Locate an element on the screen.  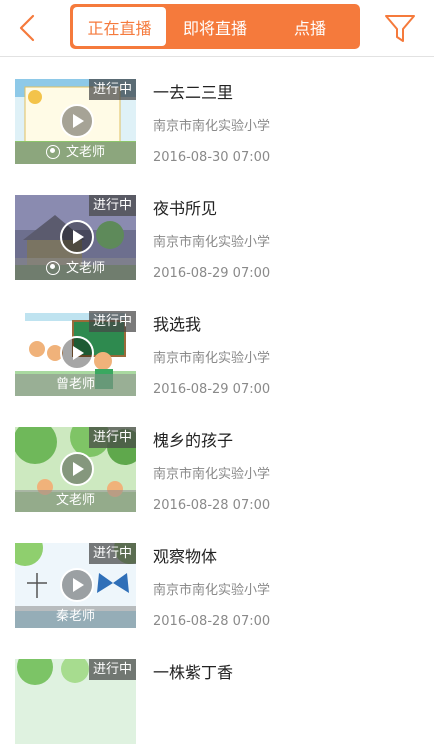
lesson-title: 观察物体 is located at coordinates (185, 556).